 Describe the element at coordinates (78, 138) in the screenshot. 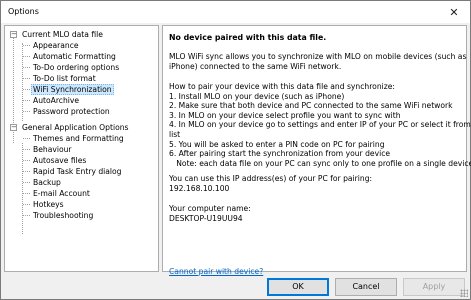

I see `tree-item-themes: Themes and Formatting` at that location.